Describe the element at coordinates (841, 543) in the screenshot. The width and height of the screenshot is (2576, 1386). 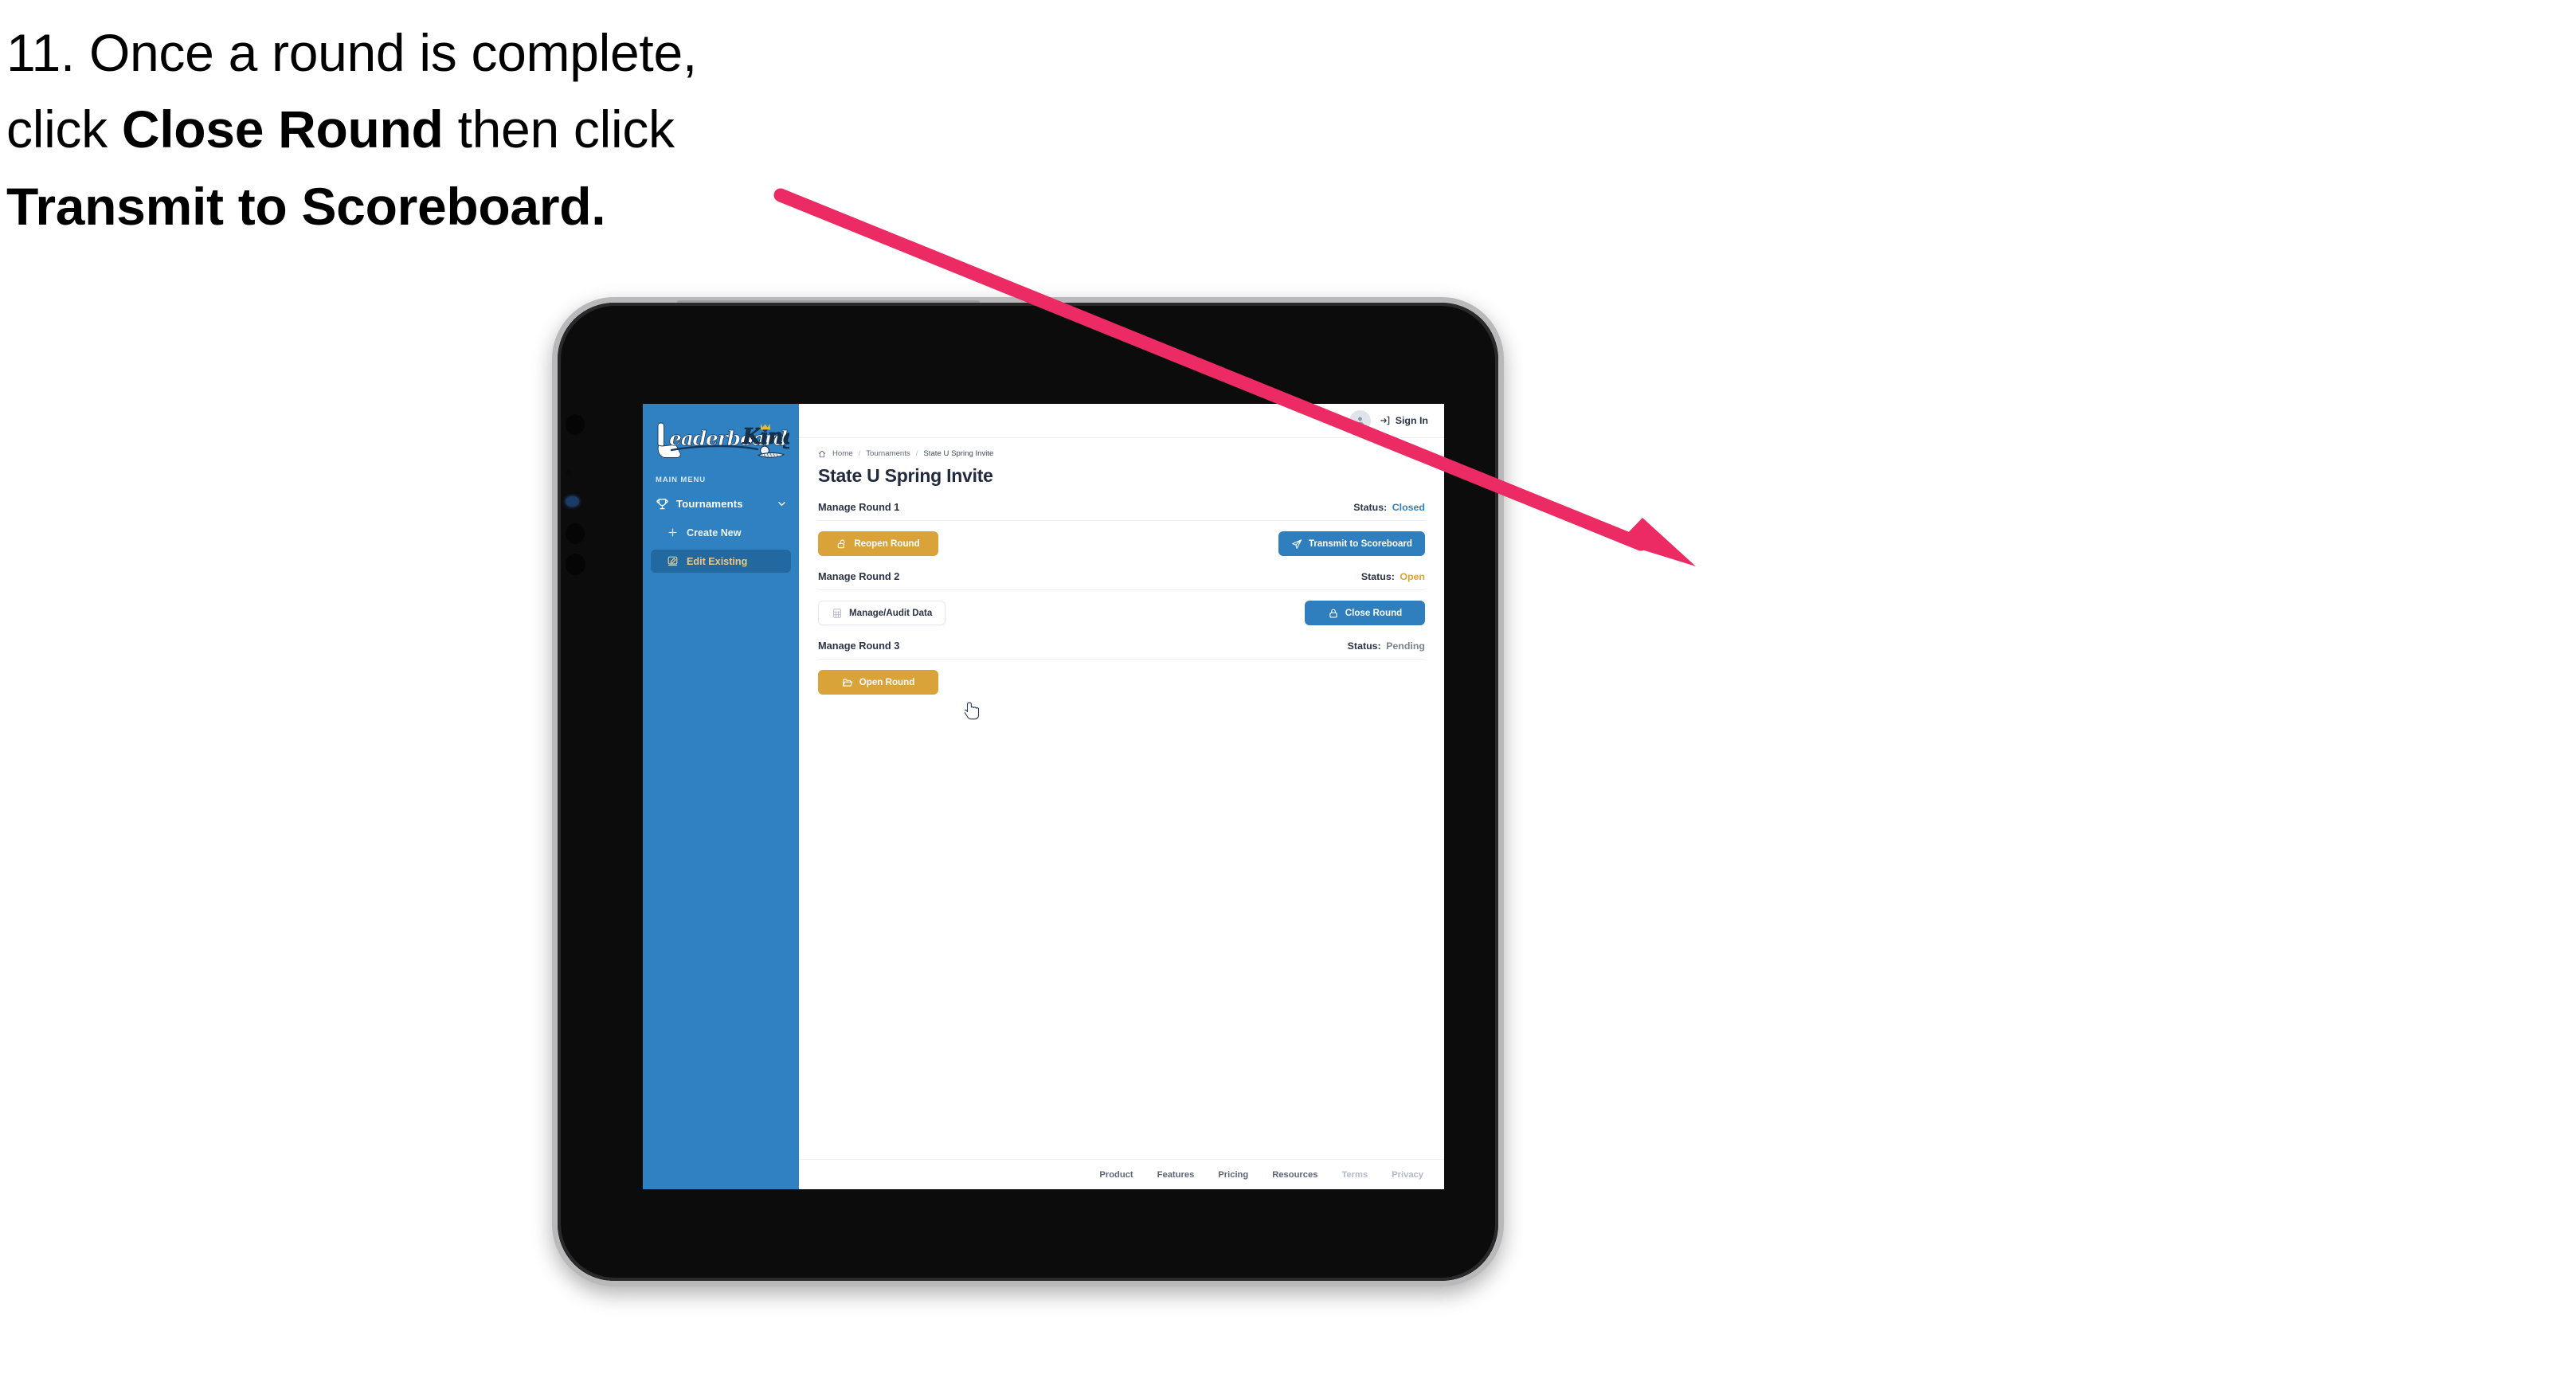
I see `unlock-icon` at that location.